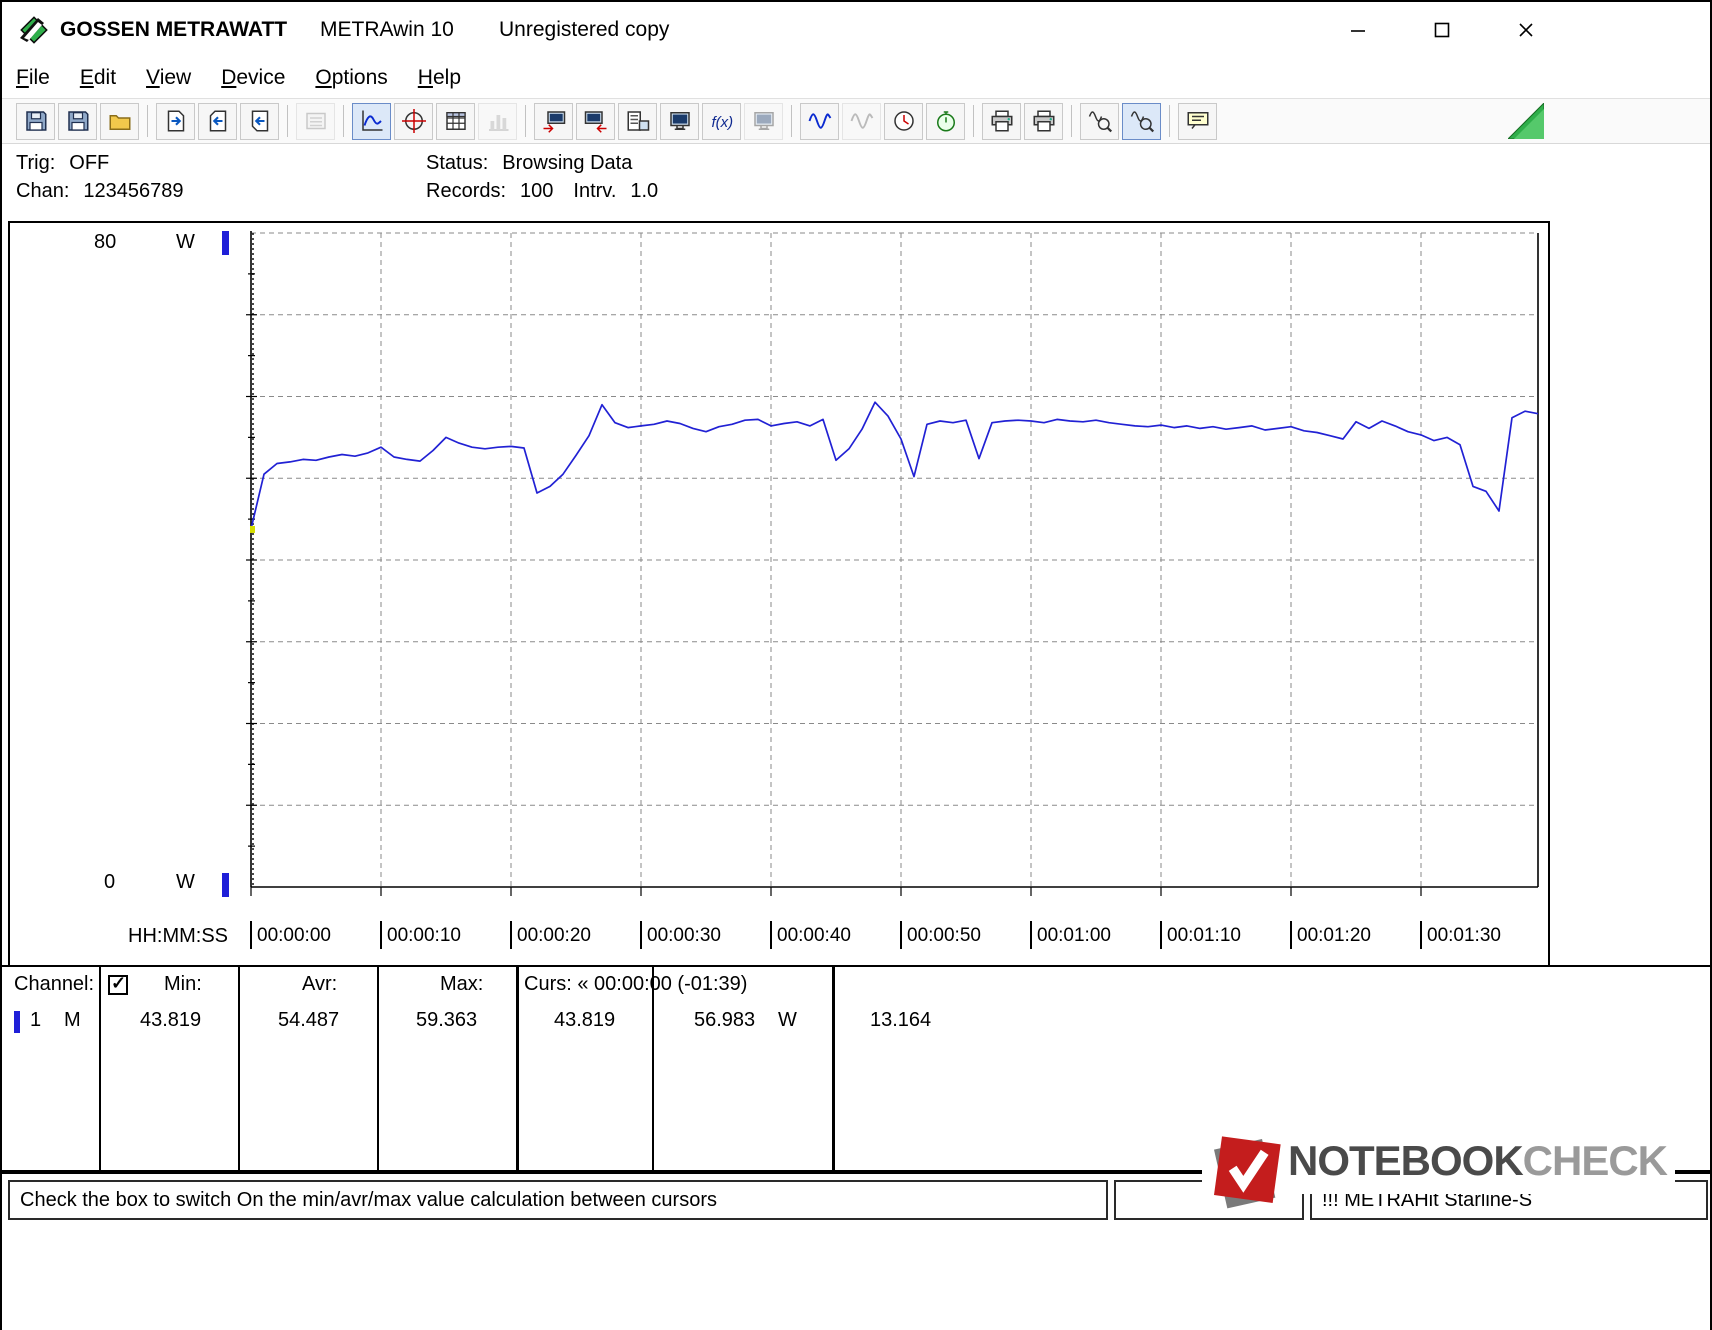  Describe the element at coordinates (175, 121) in the screenshot. I see `export-button` at that location.